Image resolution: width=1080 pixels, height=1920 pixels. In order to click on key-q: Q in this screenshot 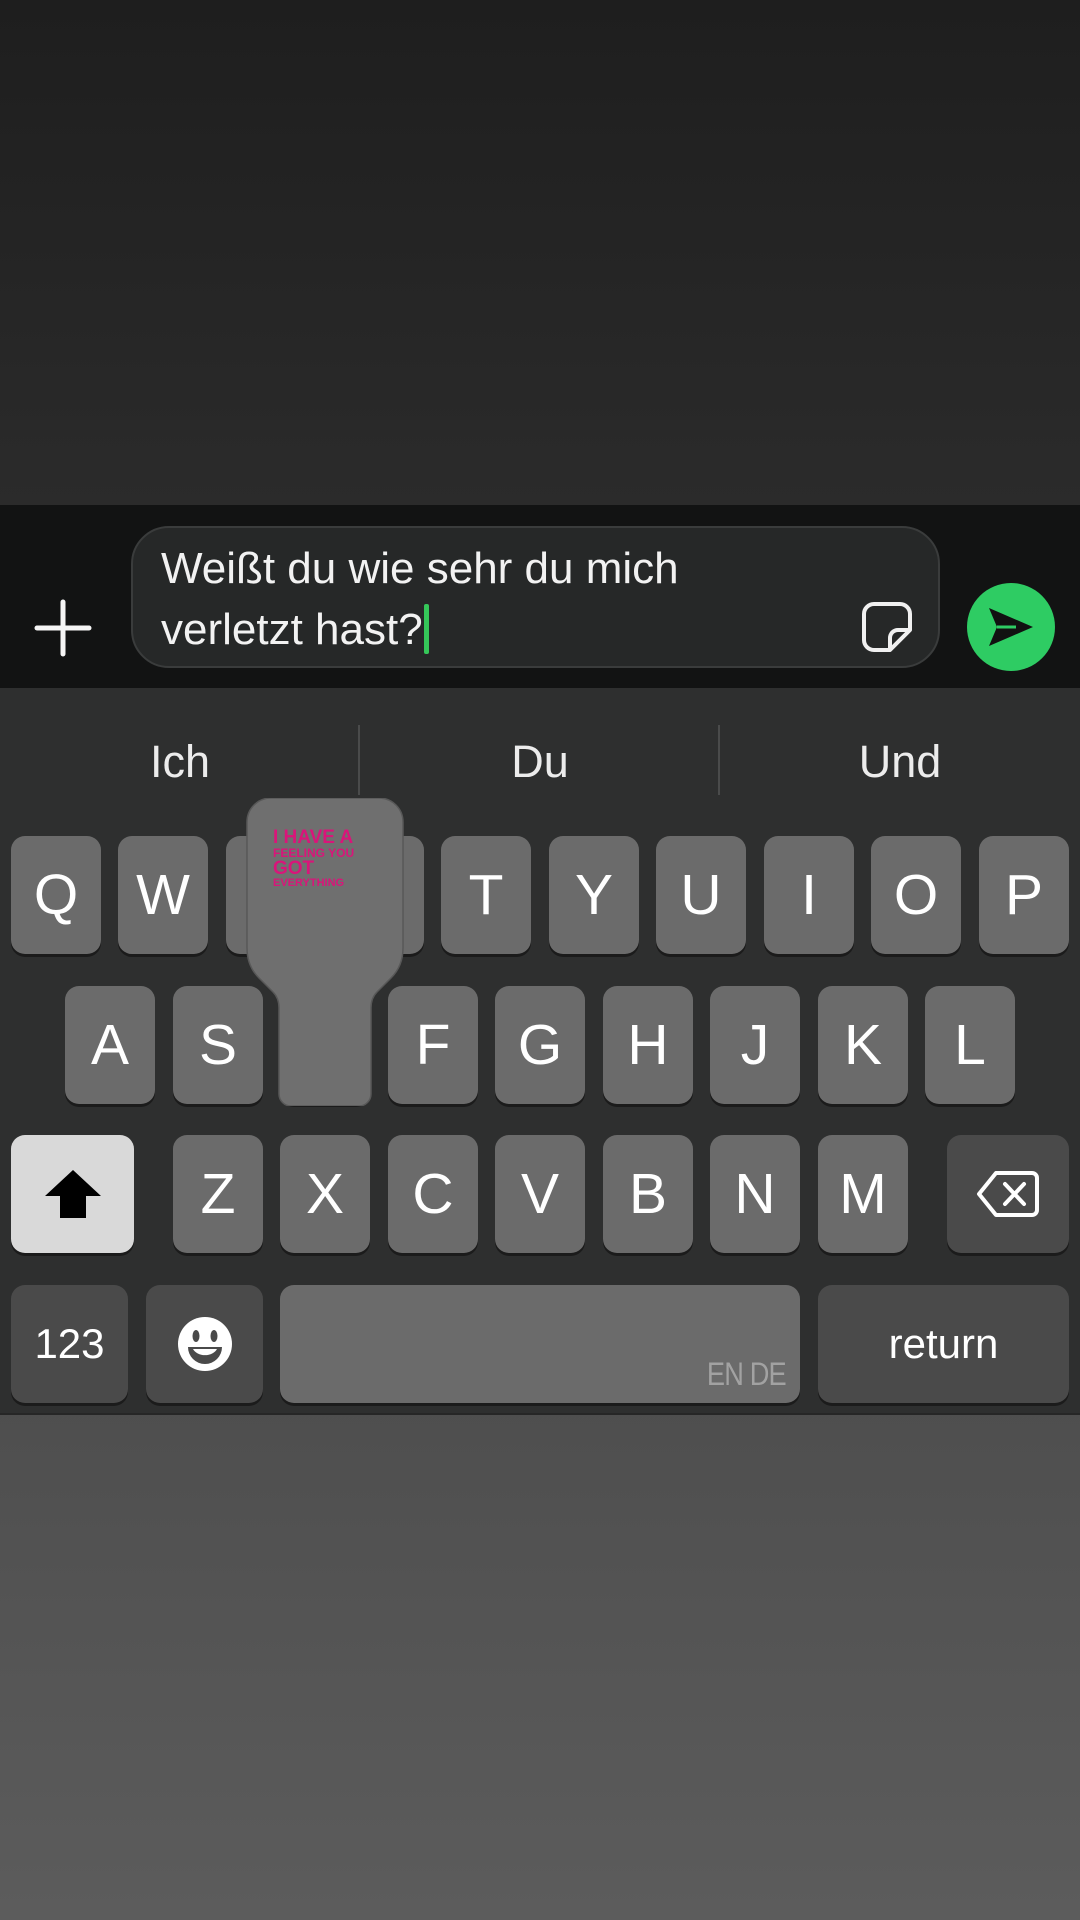, I will do `click(56, 895)`.